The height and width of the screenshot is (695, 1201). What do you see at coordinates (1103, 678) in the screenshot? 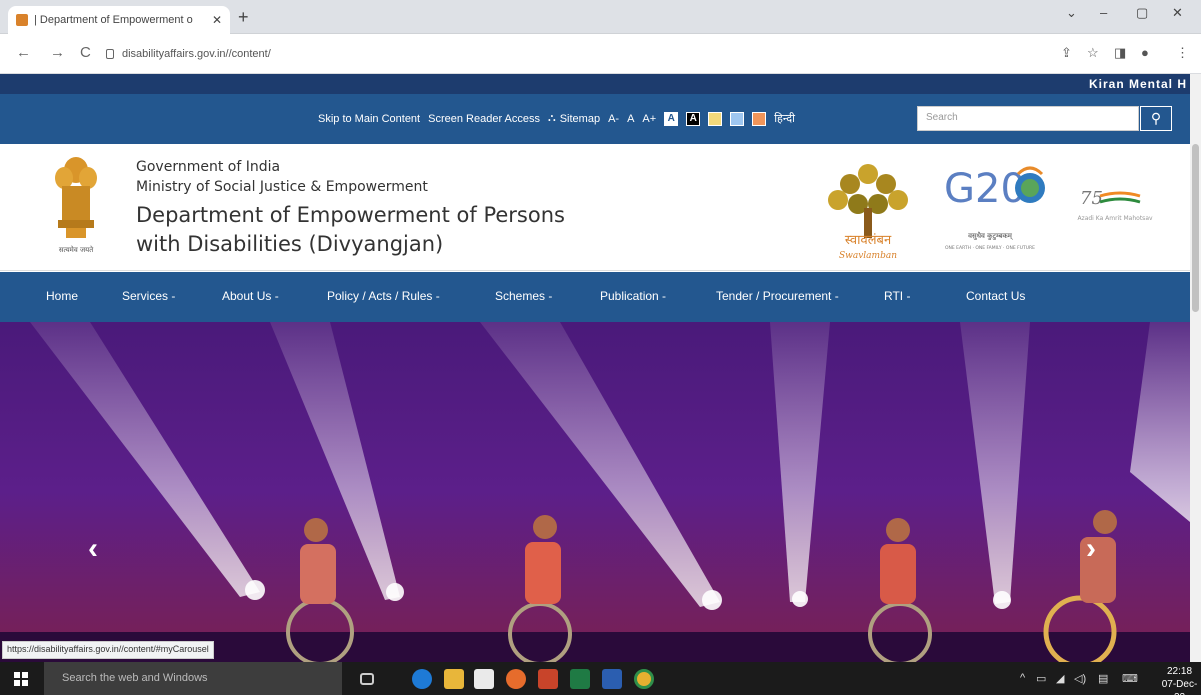
I see `notification-icon: ▤` at bounding box center [1103, 678].